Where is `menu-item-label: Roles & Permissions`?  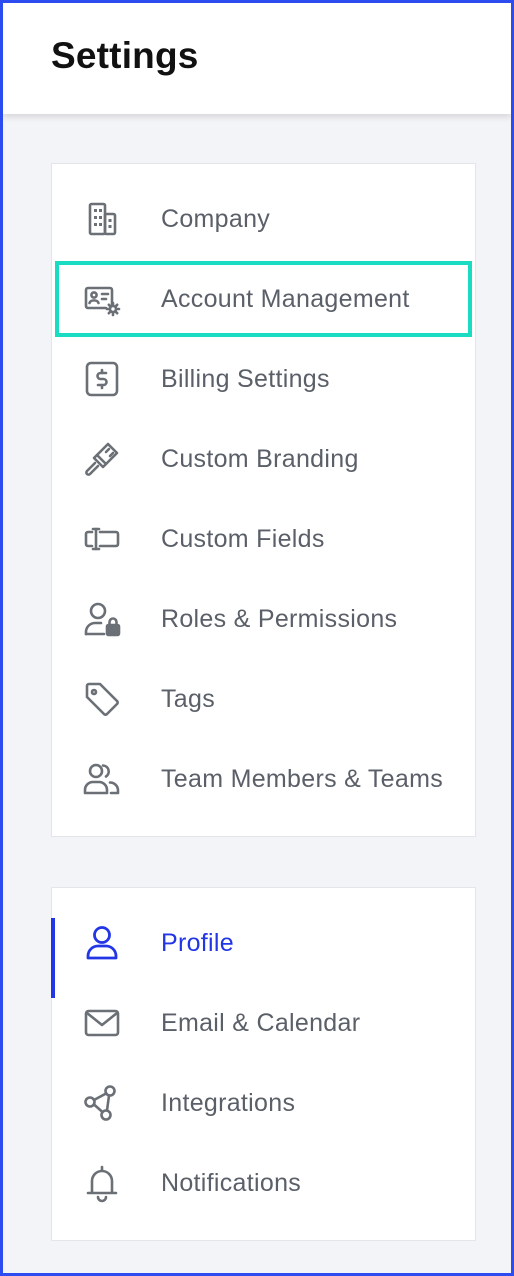
menu-item-label: Roles & Permissions is located at coordinates (279, 619).